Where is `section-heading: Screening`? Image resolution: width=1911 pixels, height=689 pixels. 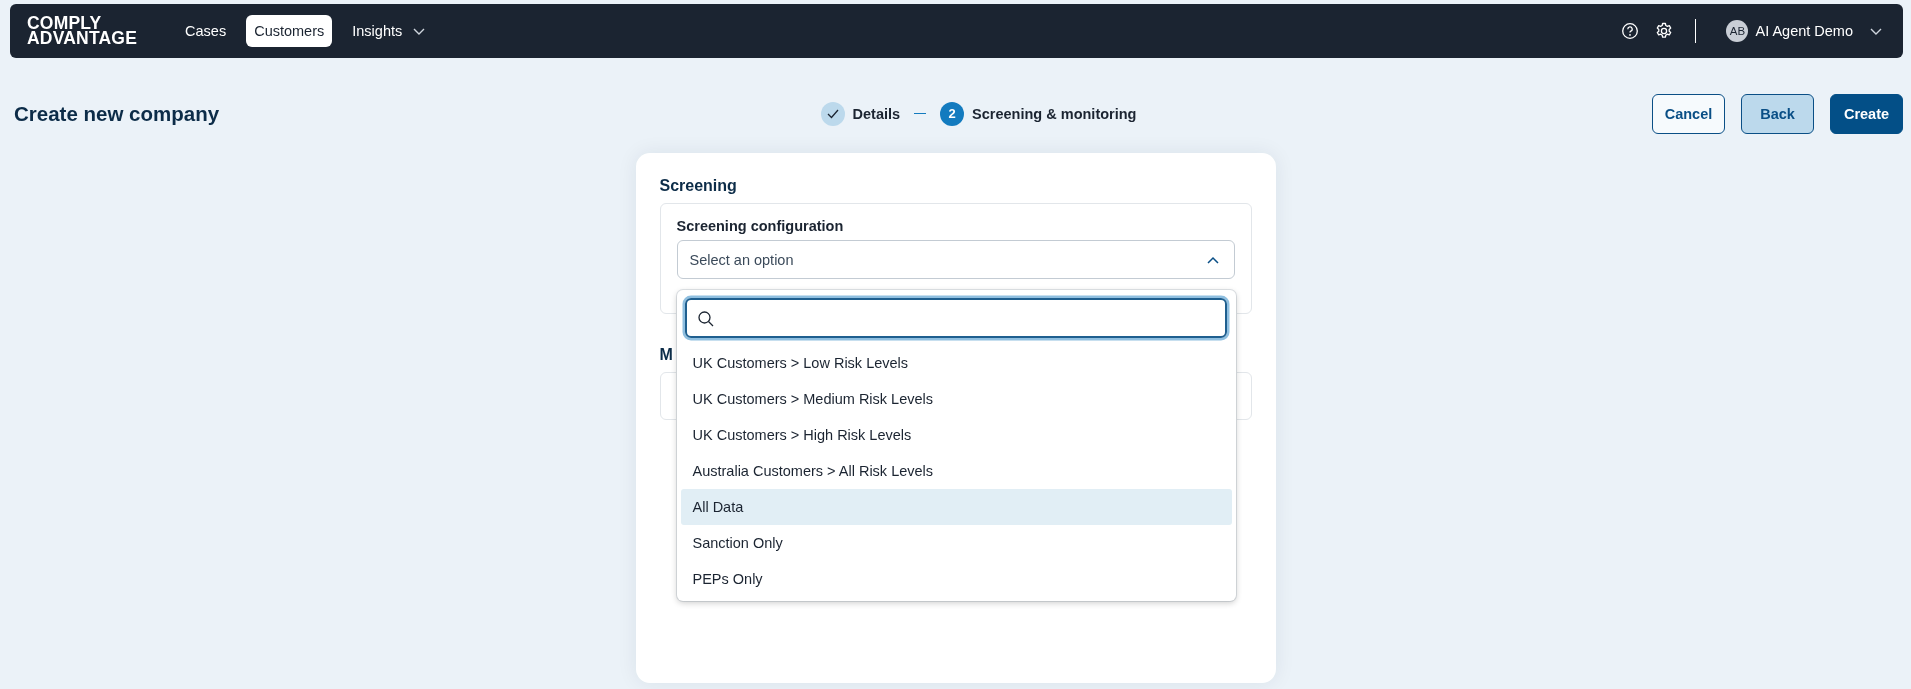 section-heading: Screening is located at coordinates (698, 186).